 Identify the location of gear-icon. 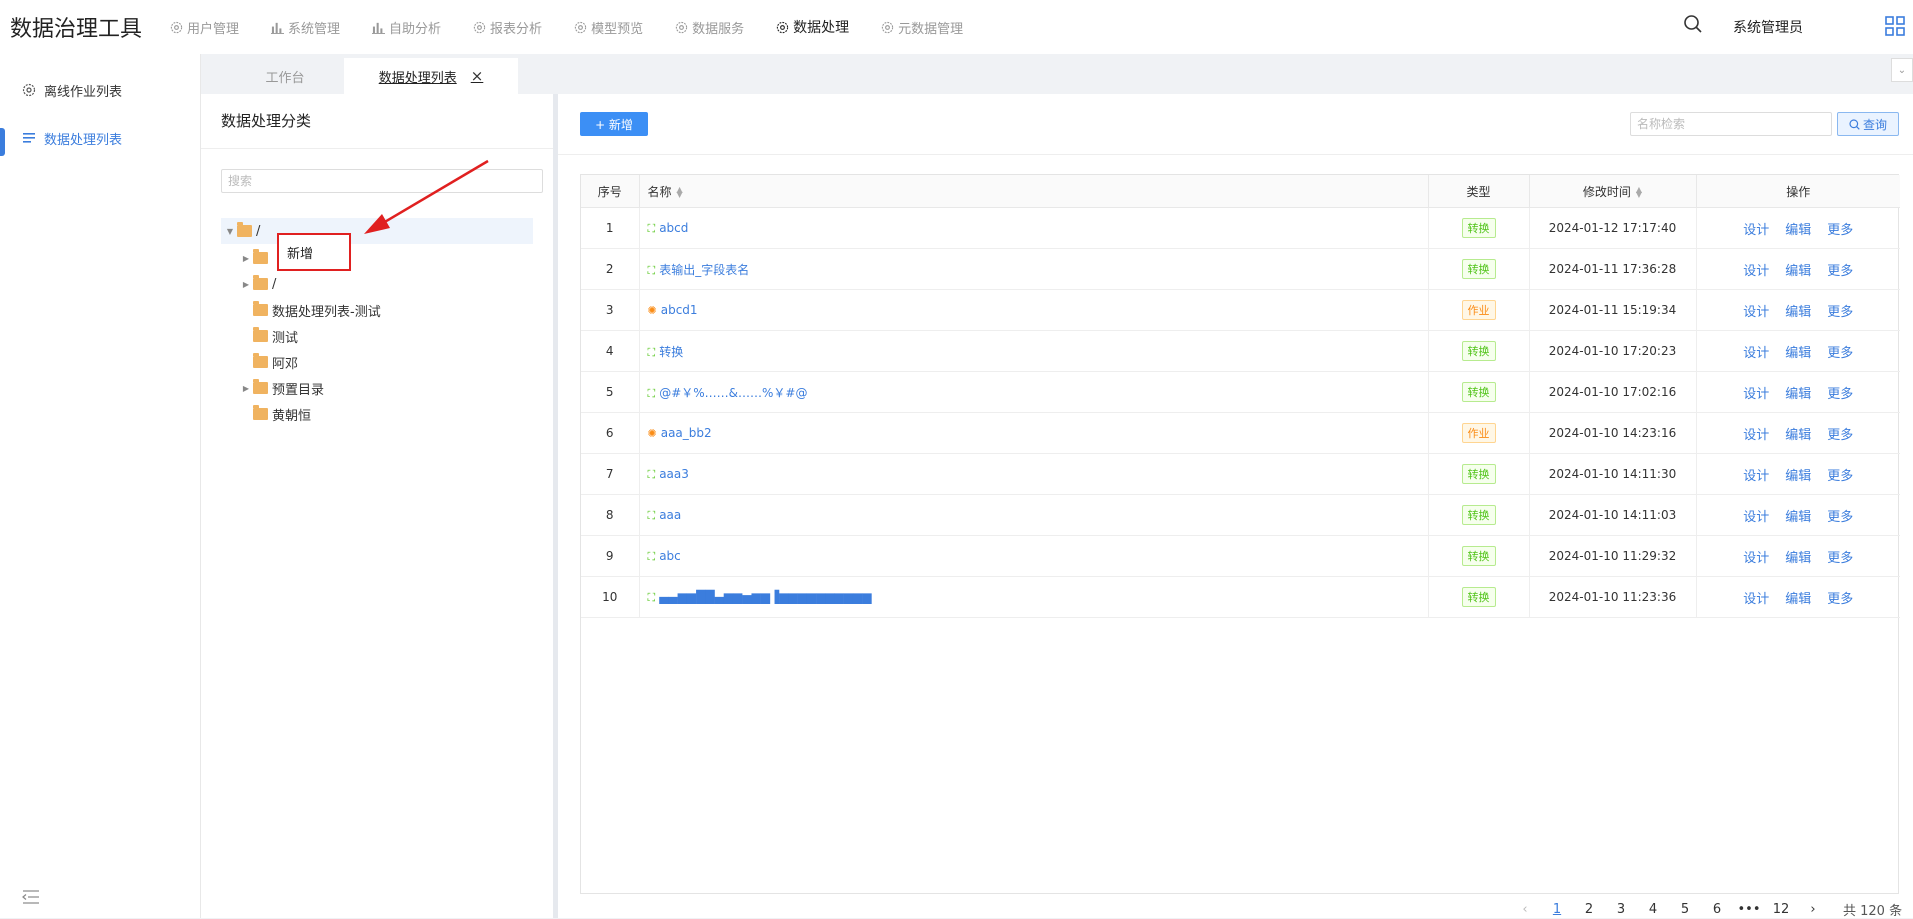
(889, 27).